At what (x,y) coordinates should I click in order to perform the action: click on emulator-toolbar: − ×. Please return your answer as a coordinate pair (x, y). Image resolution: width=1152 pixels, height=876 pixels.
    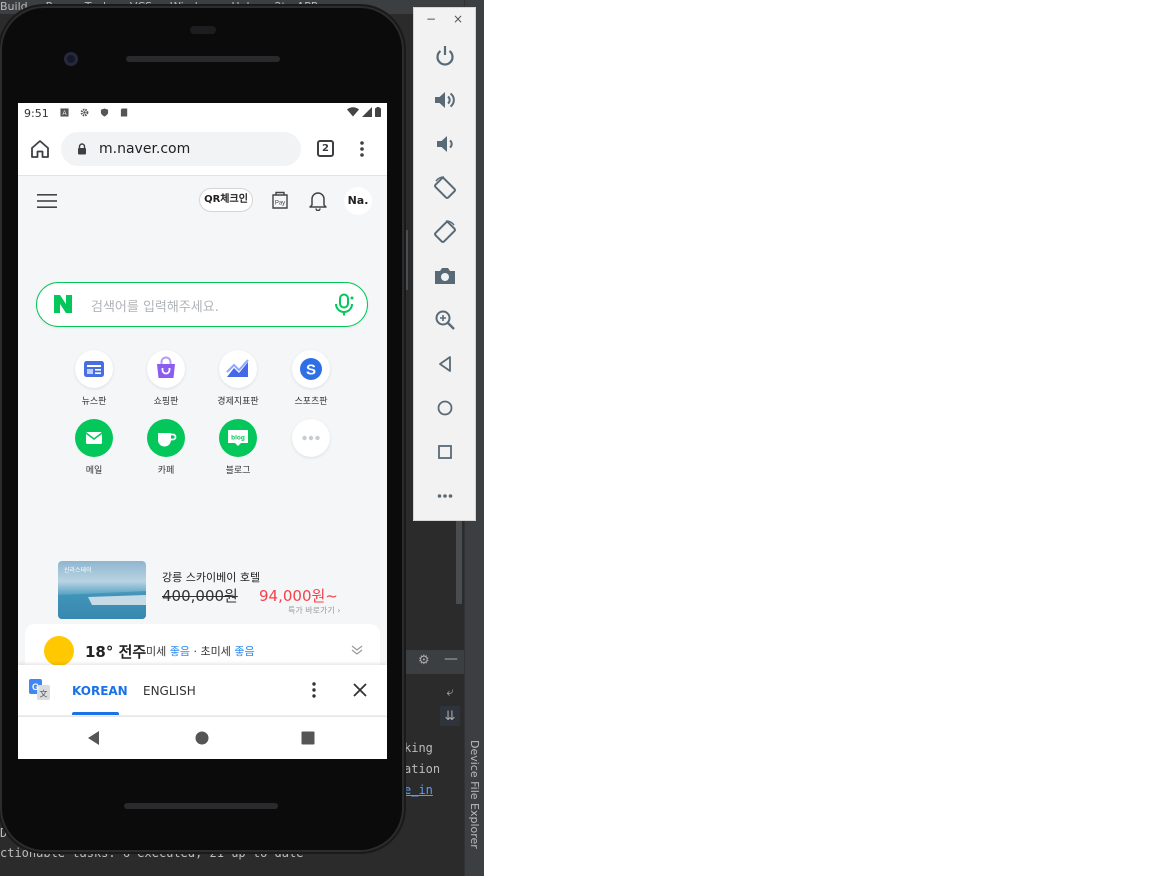
    Looking at the image, I should click on (444, 264).